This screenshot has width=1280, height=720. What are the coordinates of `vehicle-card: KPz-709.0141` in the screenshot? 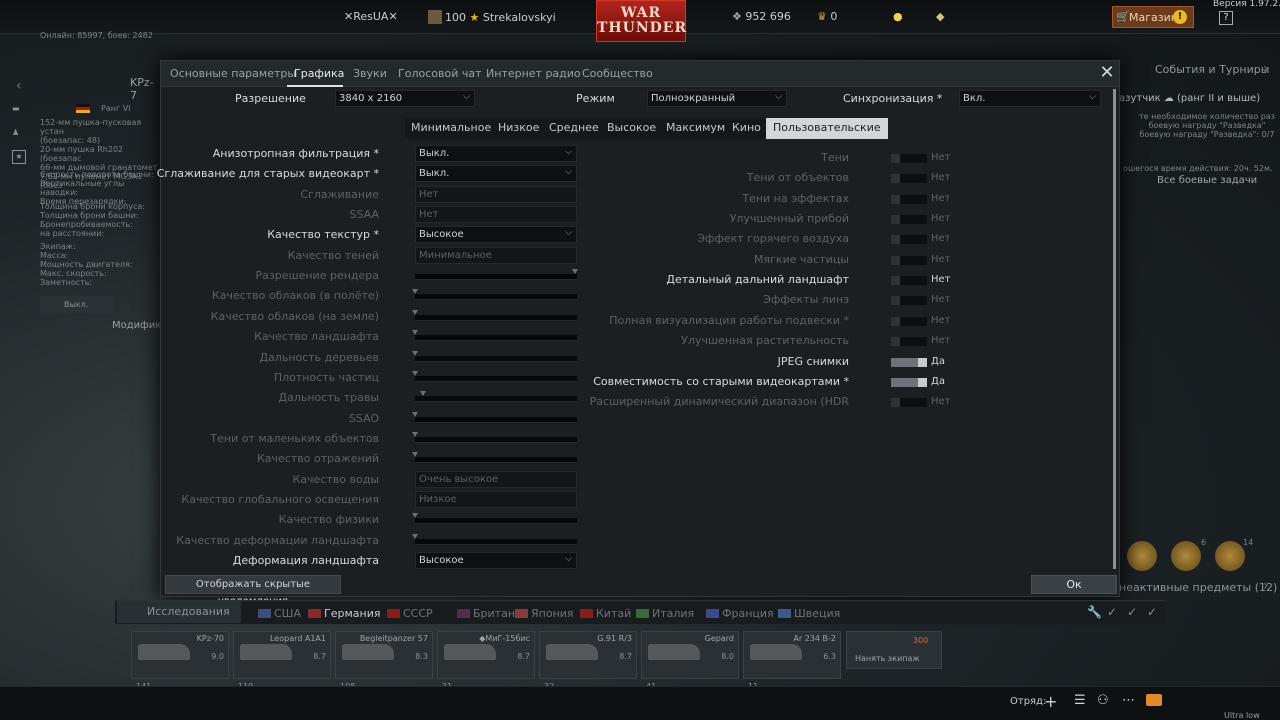 It's located at (180, 661).